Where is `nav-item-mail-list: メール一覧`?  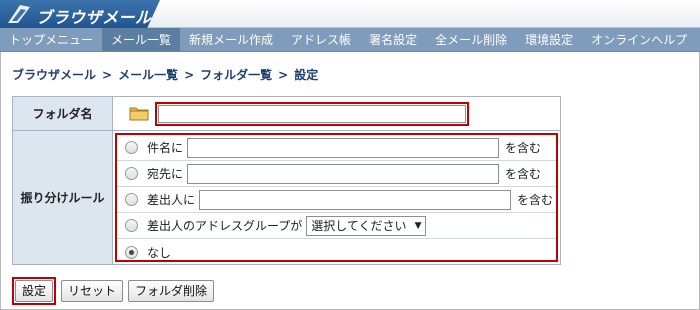 nav-item-mail-list: メール一覧 is located at coordinates (141, 39).